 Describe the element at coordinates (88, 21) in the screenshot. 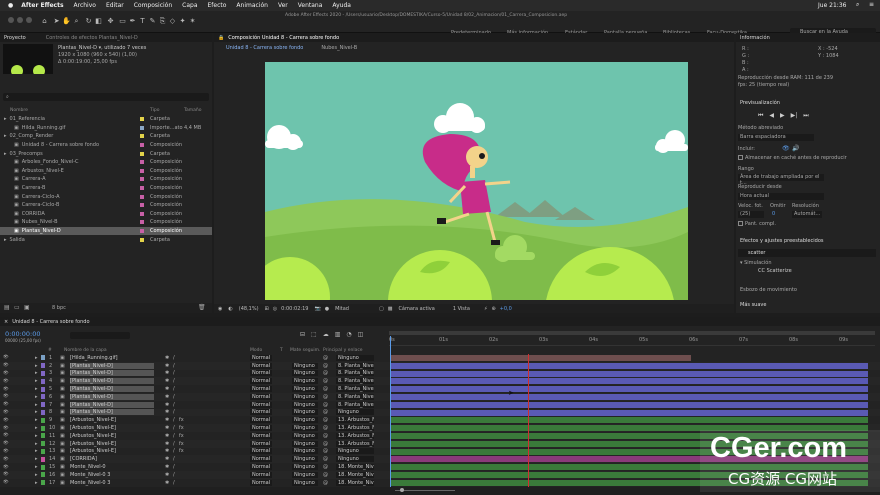

I see `rotate-tool-icon: ↻` at that location.